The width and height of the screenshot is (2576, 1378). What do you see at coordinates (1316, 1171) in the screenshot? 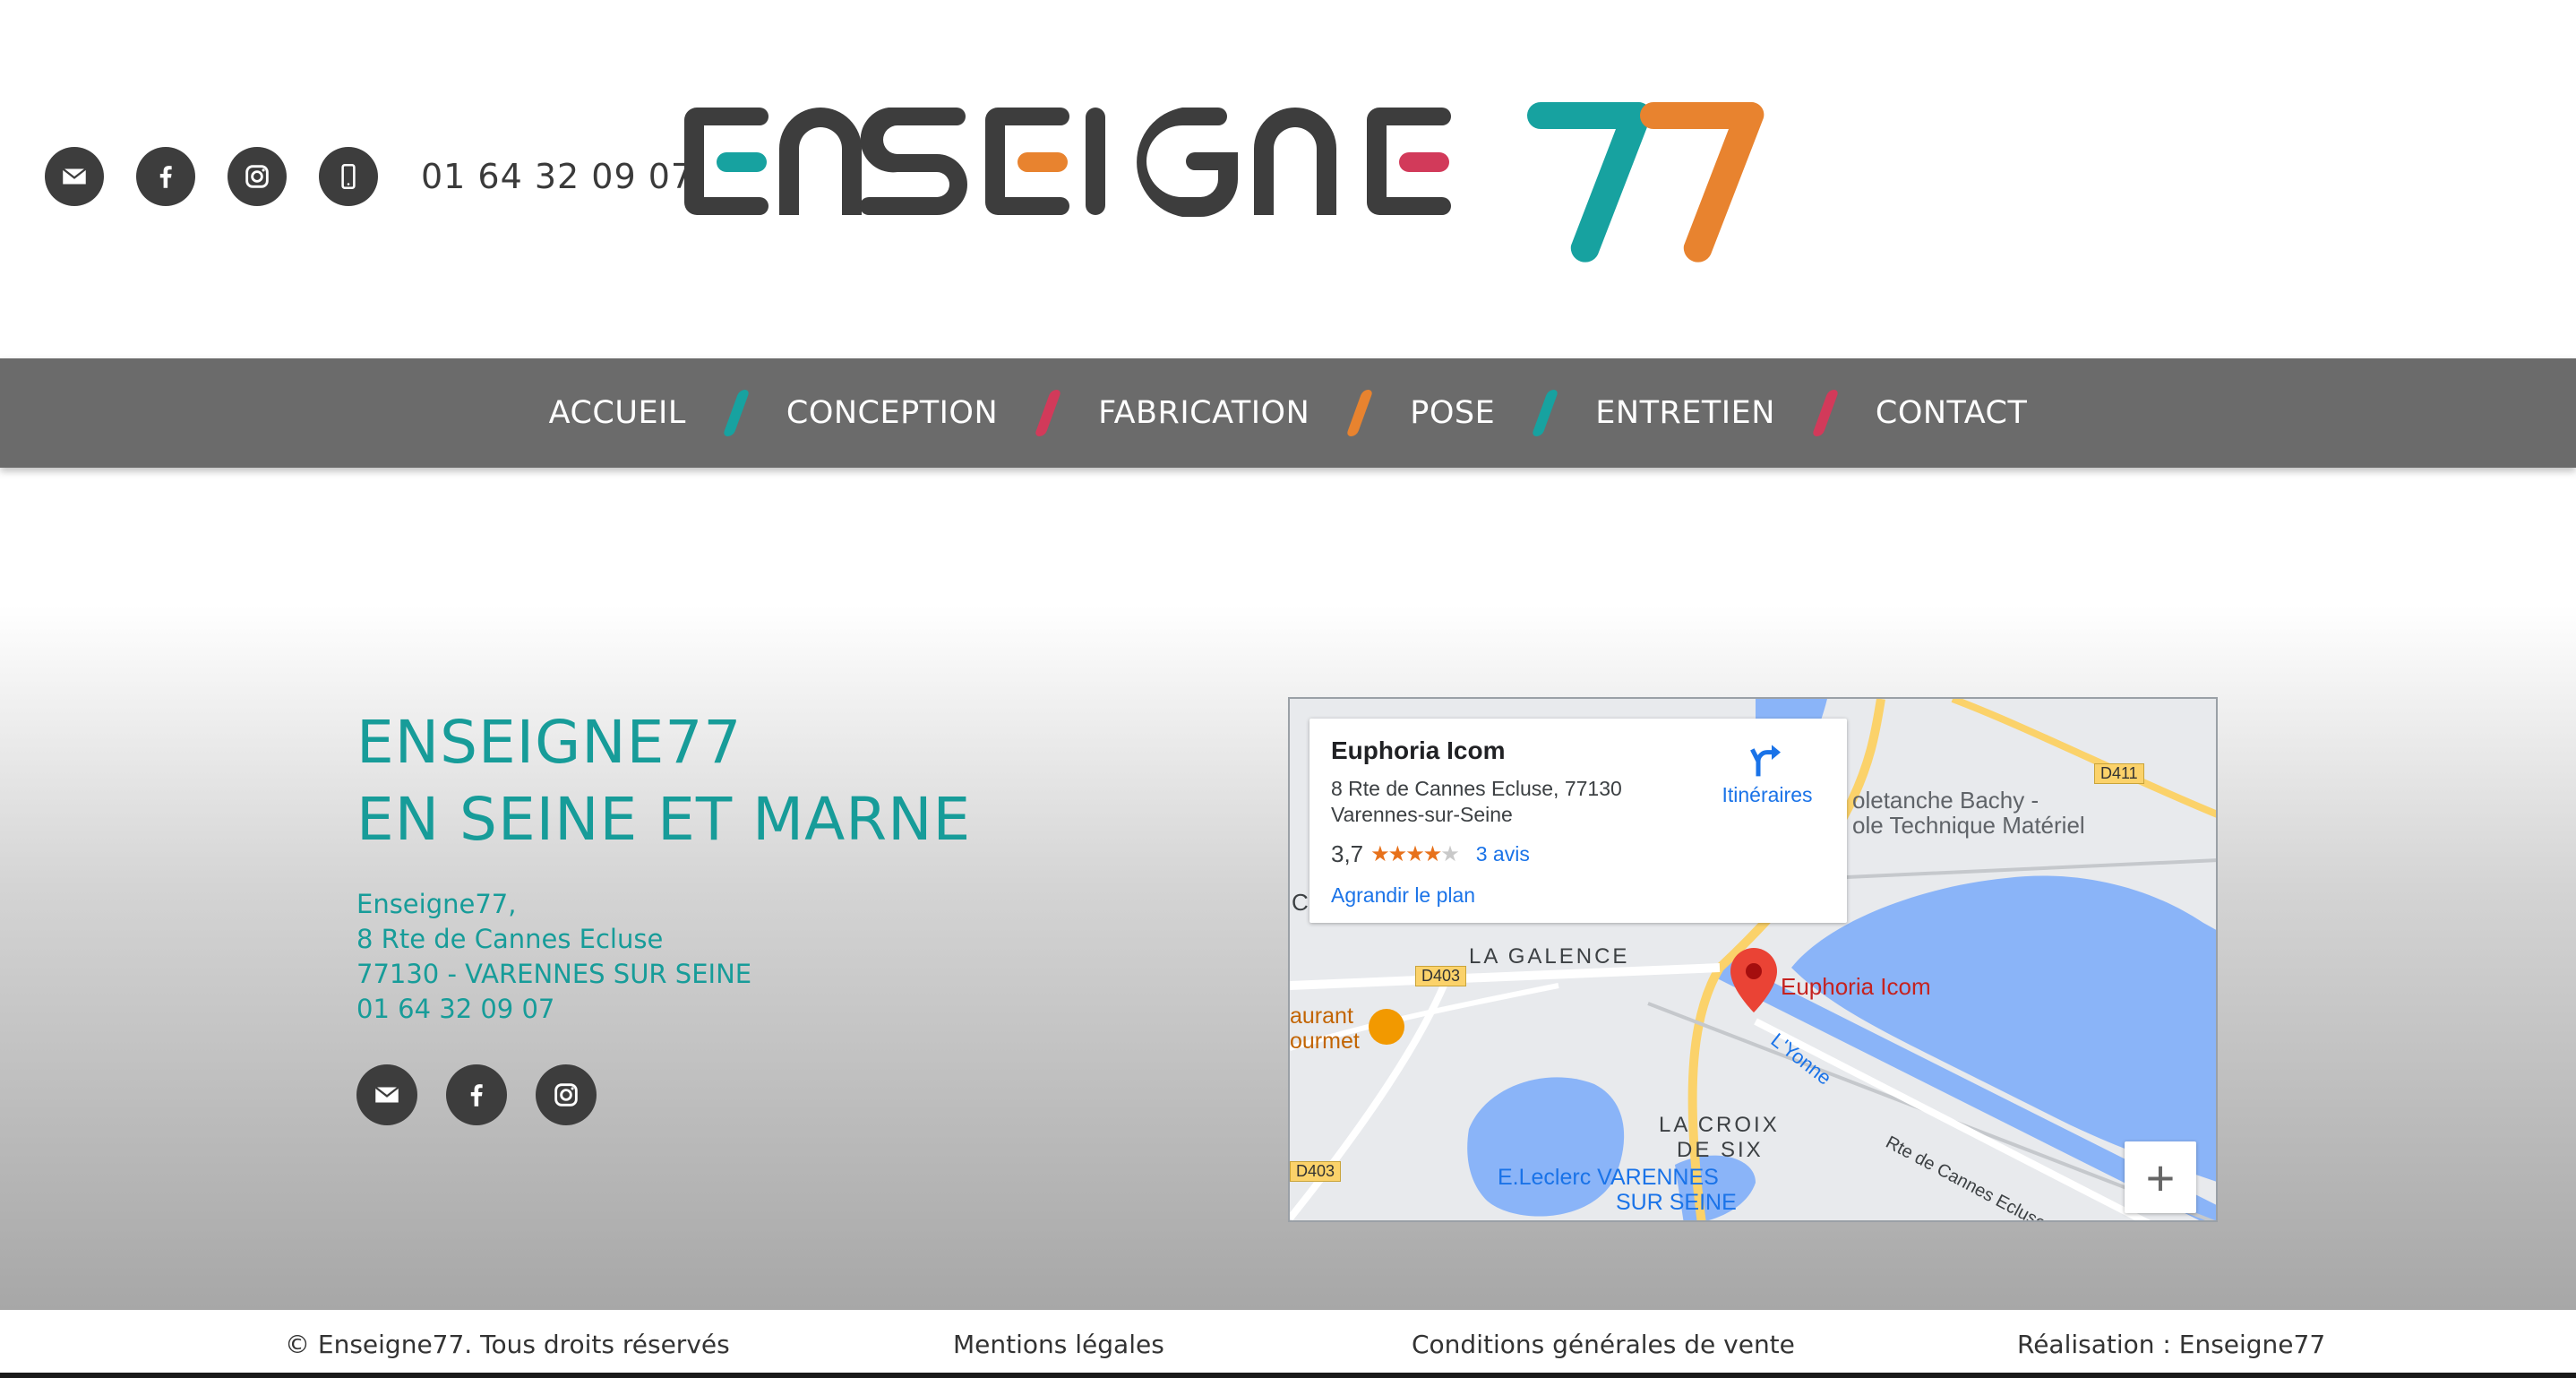
I see `map-road-d403-2: D403` at bounding box center [1316, 1171].